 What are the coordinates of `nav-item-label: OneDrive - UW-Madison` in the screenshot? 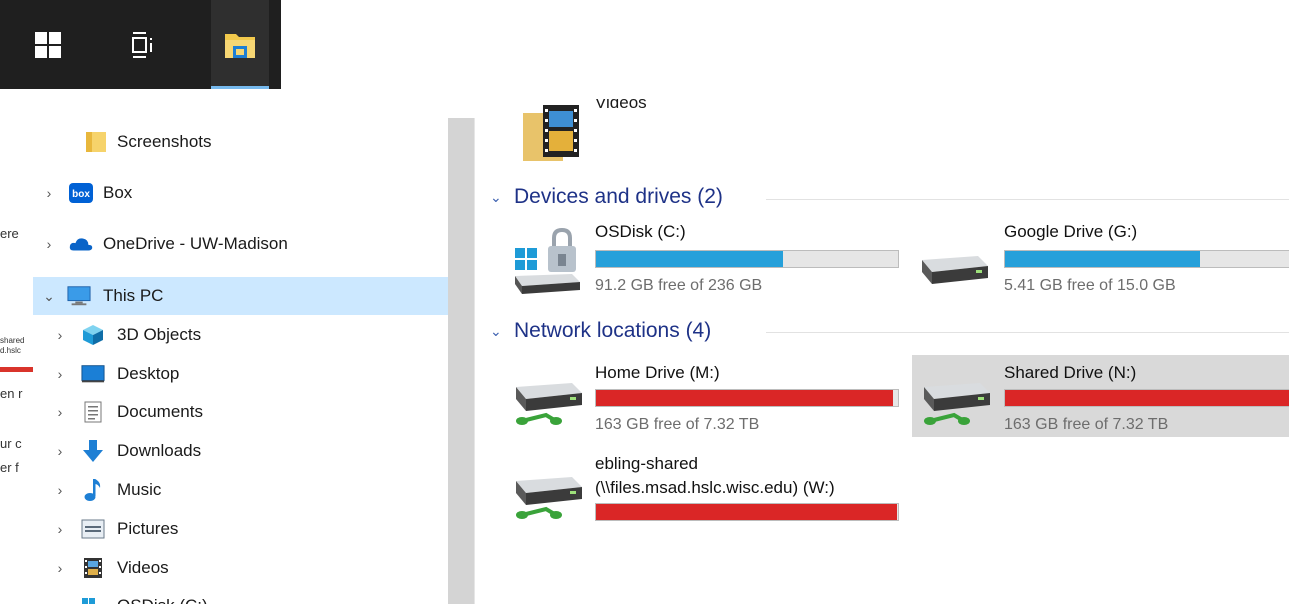 It's located at (195, 243).